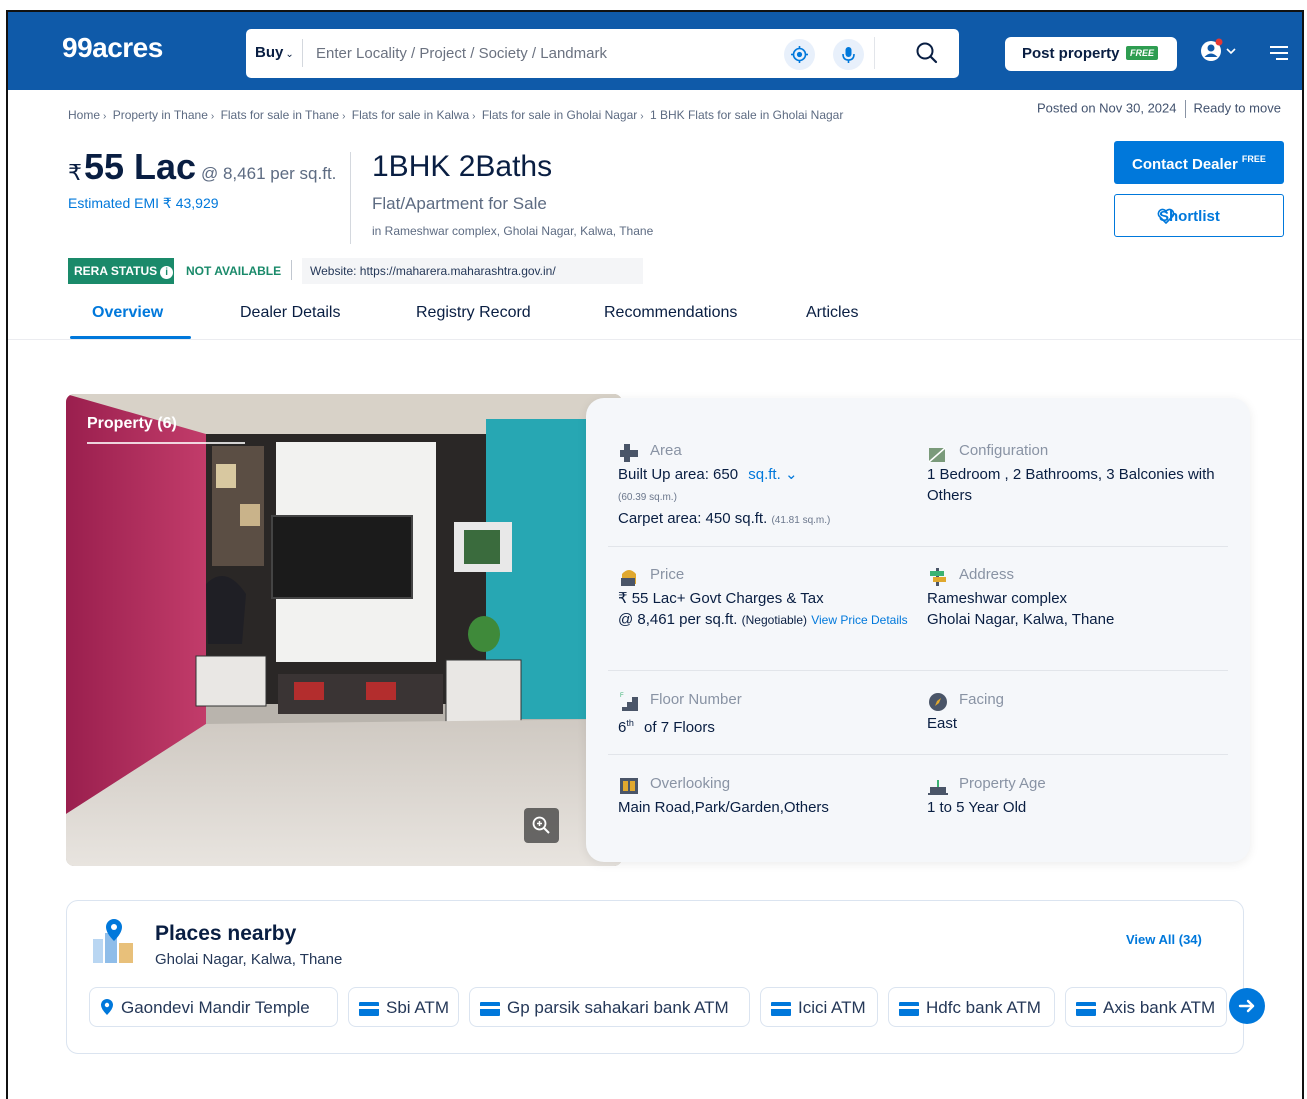 This screenshot has width=1307, height=1099. What do you see at coordinates (721, 598) in the screenshot?
I see `price-total: ₹ 55 Lac+ Govt Charges & Tax` at bounding box center [721, 598].